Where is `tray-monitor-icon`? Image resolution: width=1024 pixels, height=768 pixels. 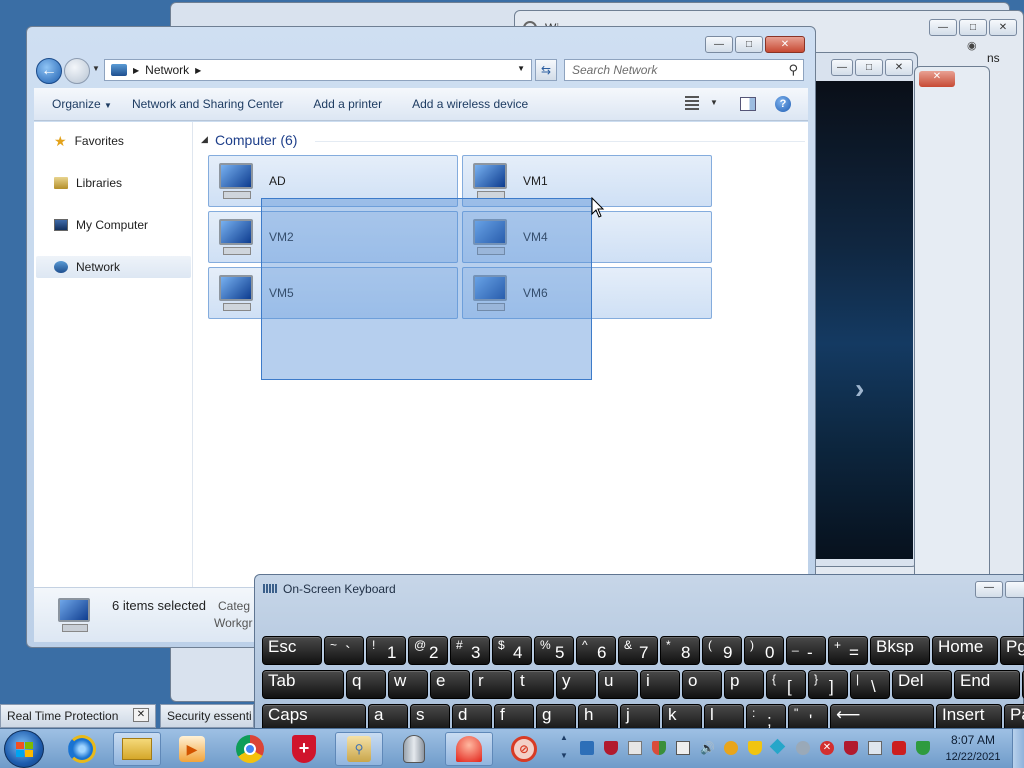
tray-monitor-icon is located at coordinates (683, 748).